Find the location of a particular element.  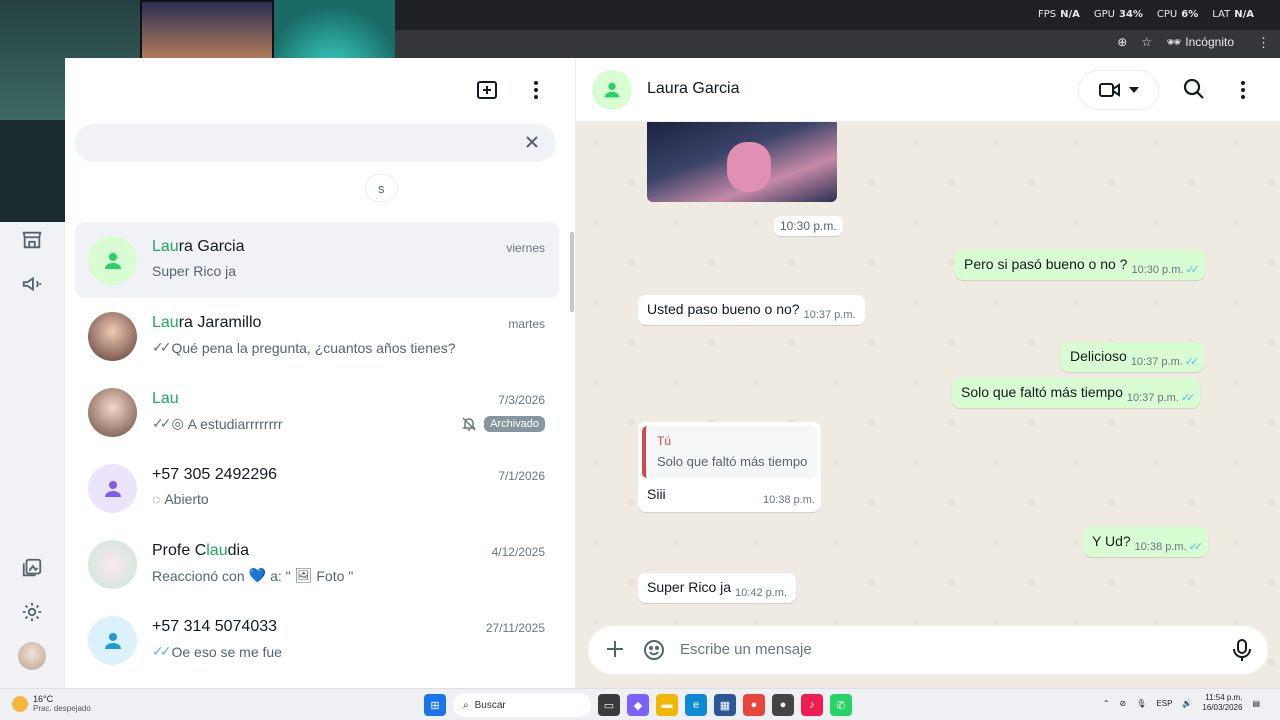

name-rest: ra Jaramillo is located at coordinates (220, 322).